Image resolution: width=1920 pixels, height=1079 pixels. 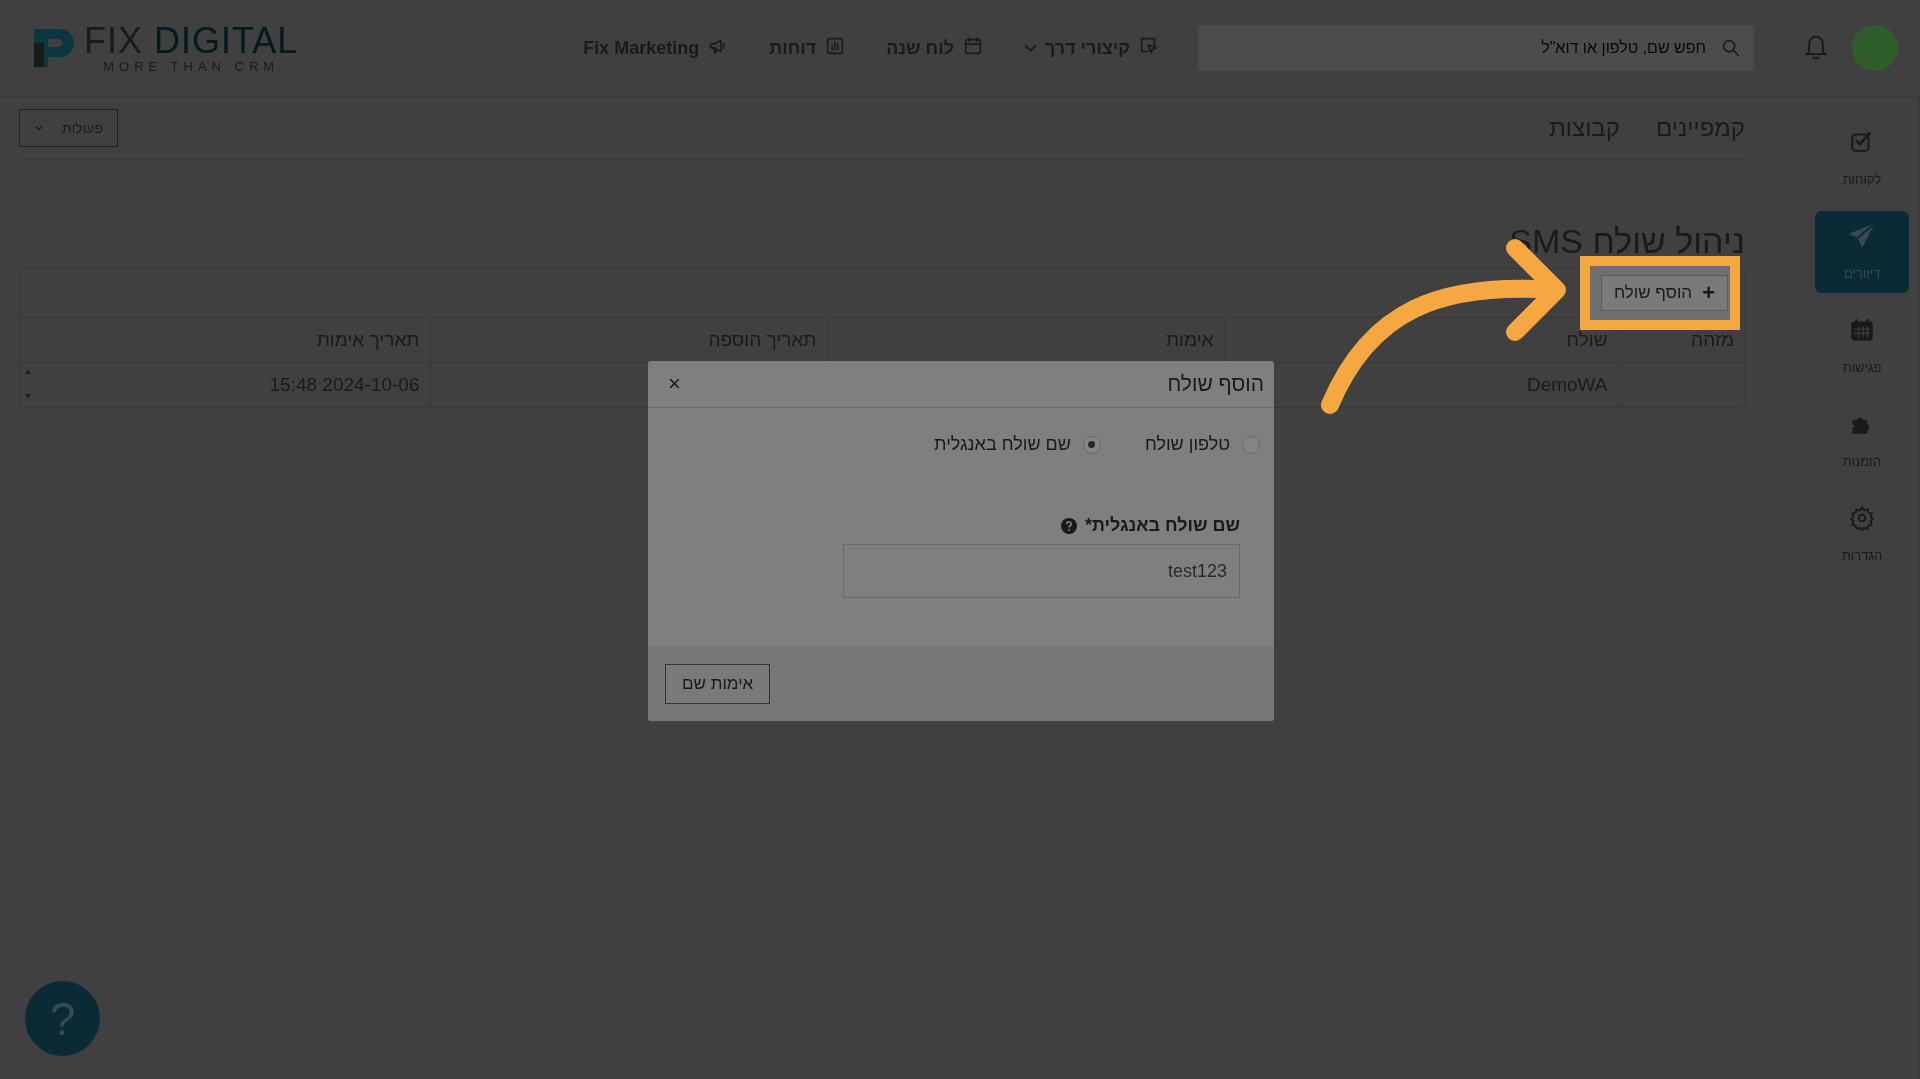 I want to click on search-field: חפש שם, טלפון או דוא"ל, so click(x=1476, y=48).